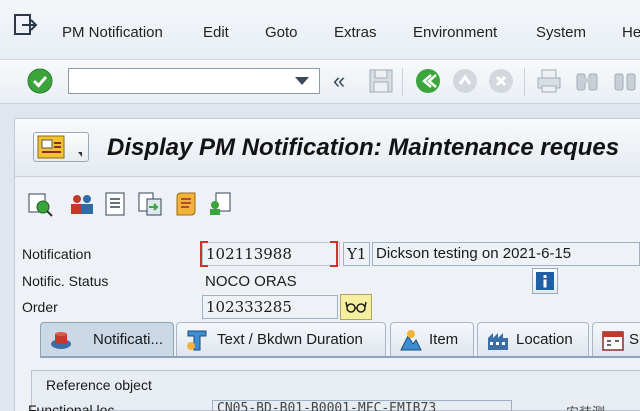 This screenshot has width=640, height=411. What do you see at coordinates (334, 254) in the screenshot?
I see `focus-bracket-right` at bounding box center [334, 254].